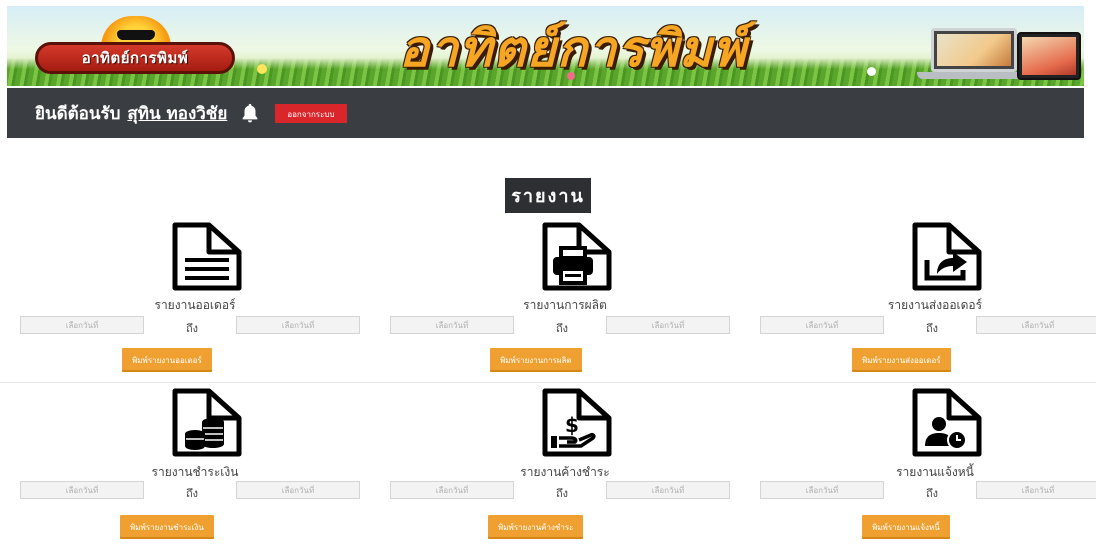  What do you see at coordinates (536, 527) in the screenshot?
I see `print-outstanding-button: พิมพ์รายงานค้างชำระ` at bounding box center [536, 527].